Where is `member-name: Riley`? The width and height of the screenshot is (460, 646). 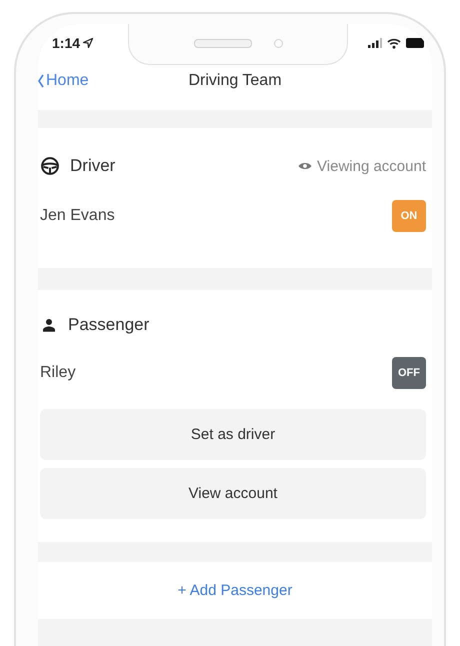
member-name: Riley is located at coordinates (58, 373).